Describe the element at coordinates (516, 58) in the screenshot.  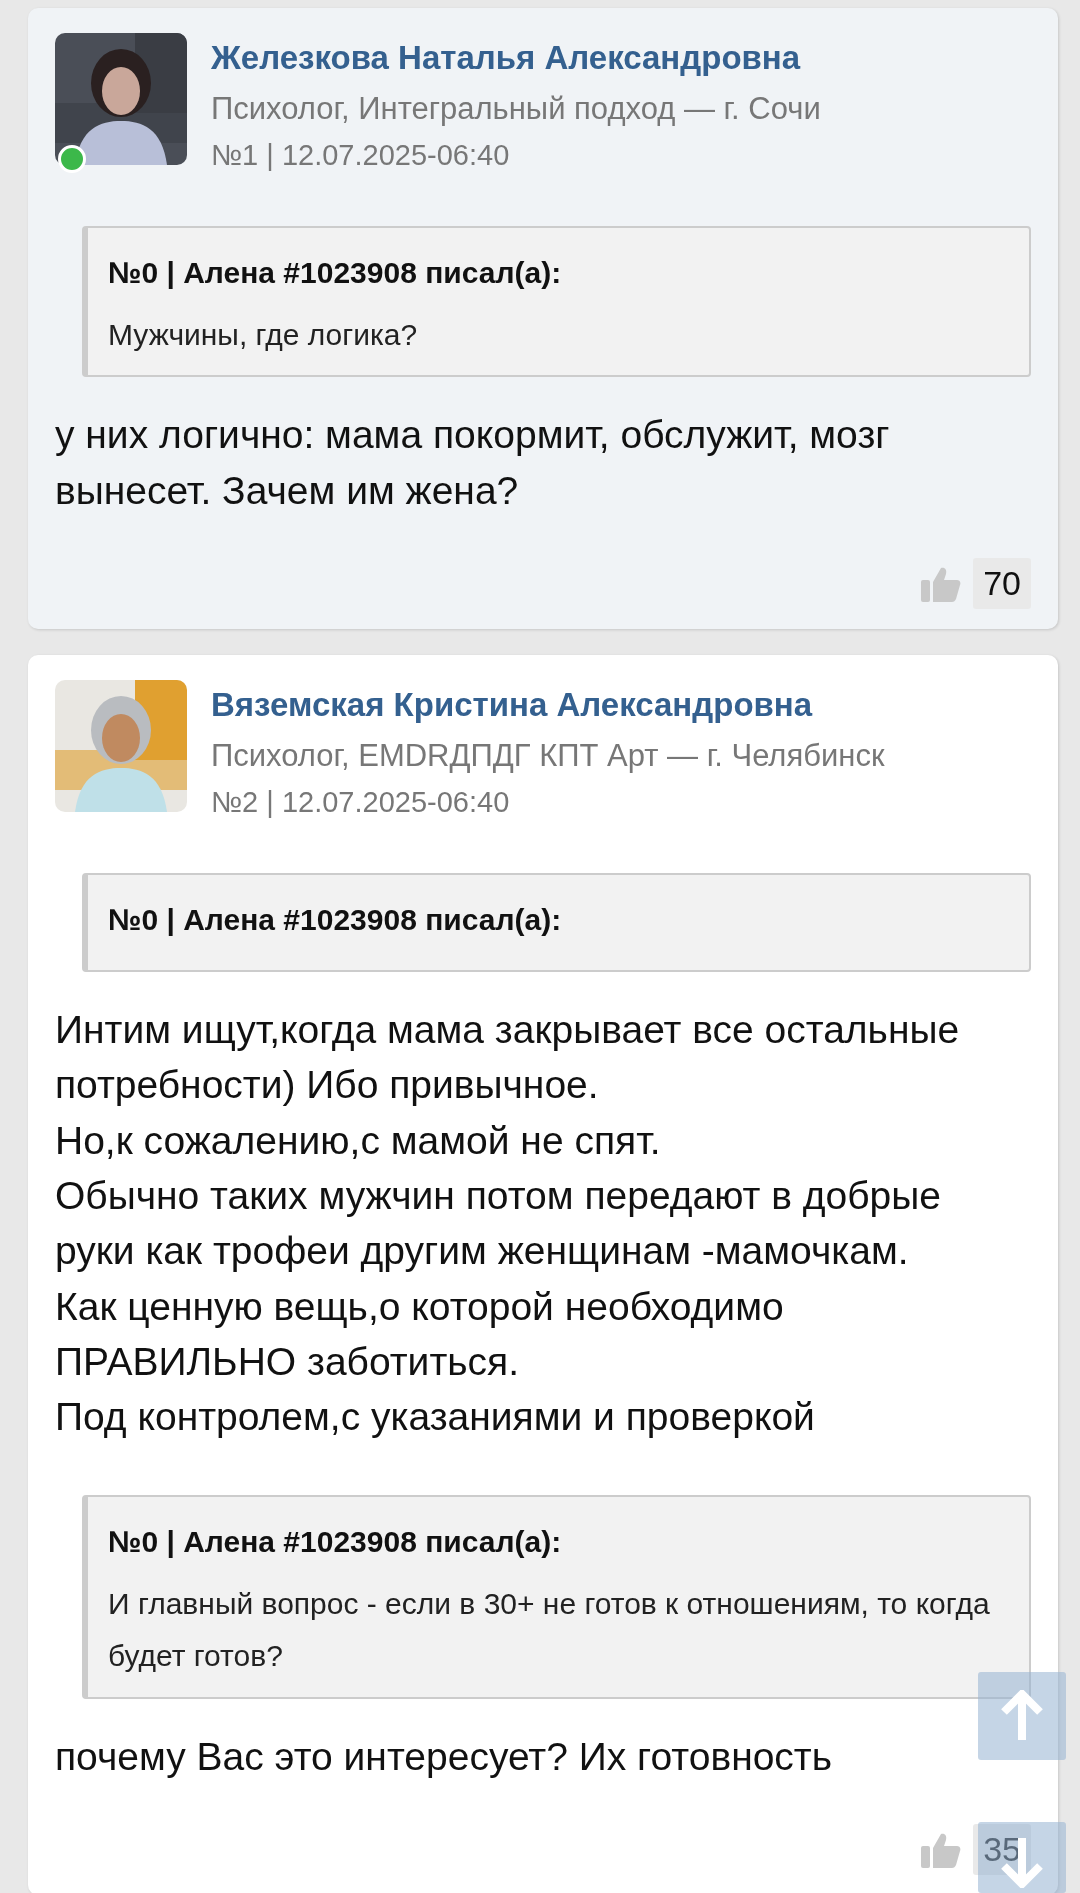
I see `author-link: Железкова Наталья Александровна` at that location.